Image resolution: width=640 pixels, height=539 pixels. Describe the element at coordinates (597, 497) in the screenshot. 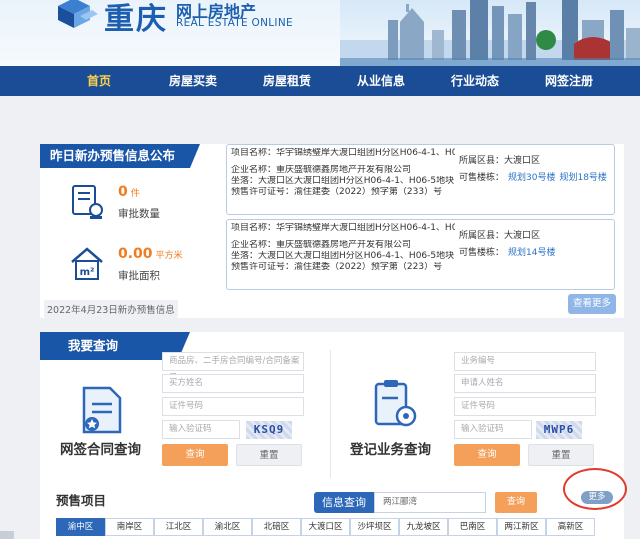

I see `more-projects-button: 更多` at that location.